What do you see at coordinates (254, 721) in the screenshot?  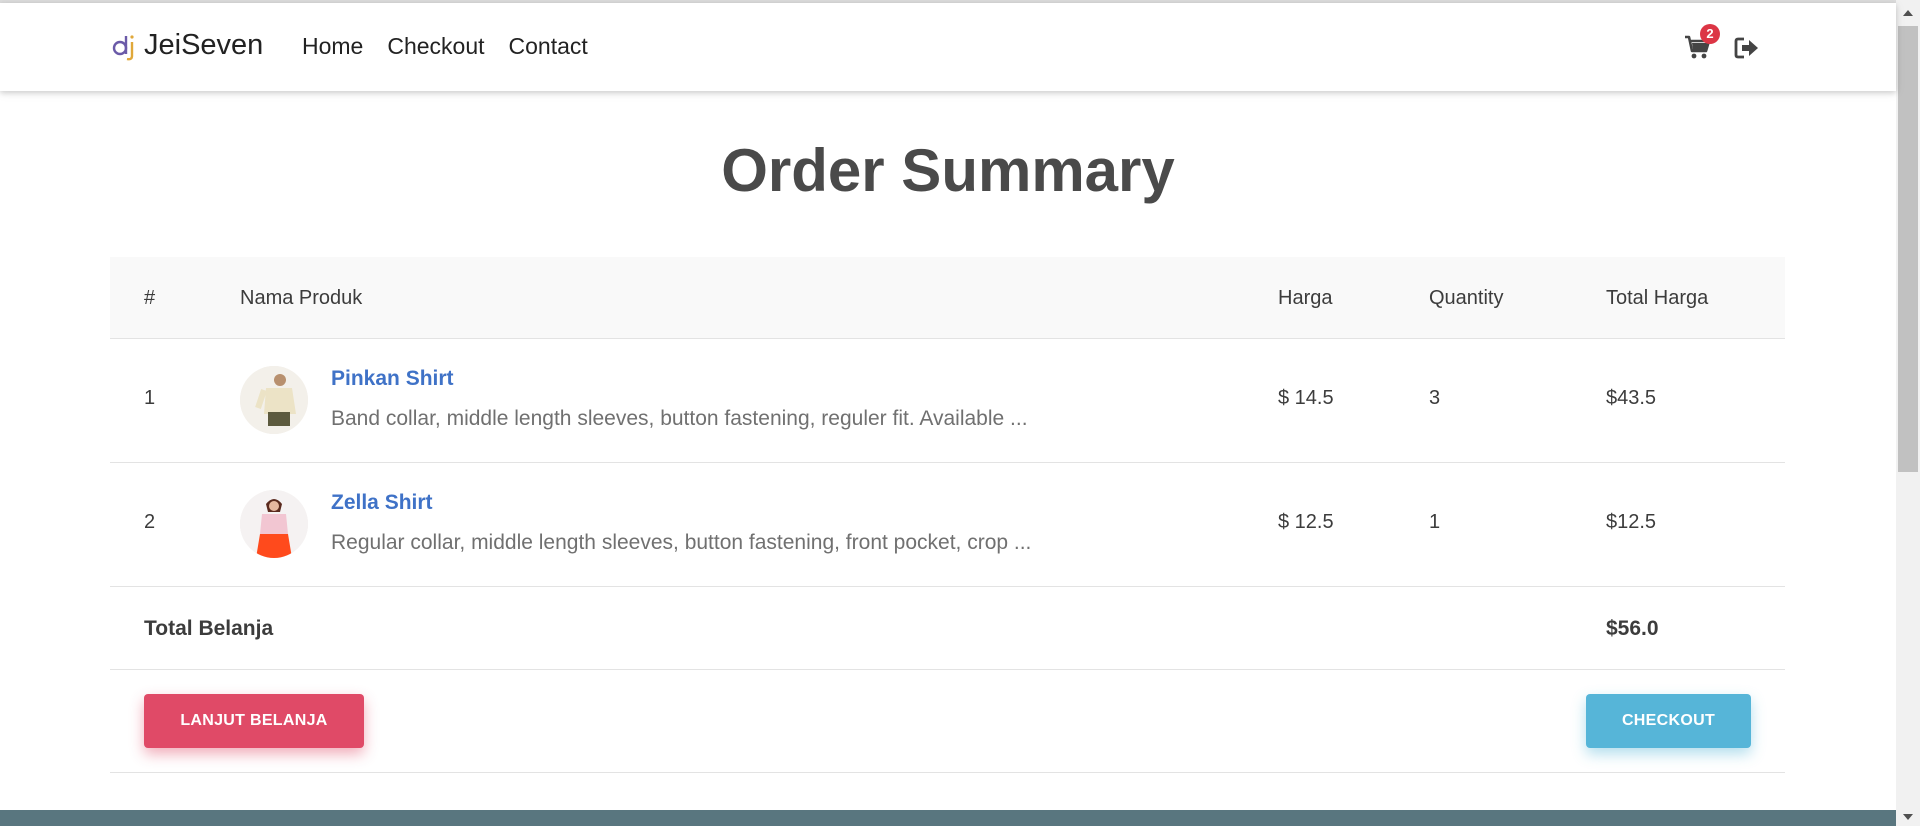 I see `continue-shopping-button: LANJUT BELANJA` at bounding box center [254, 721].